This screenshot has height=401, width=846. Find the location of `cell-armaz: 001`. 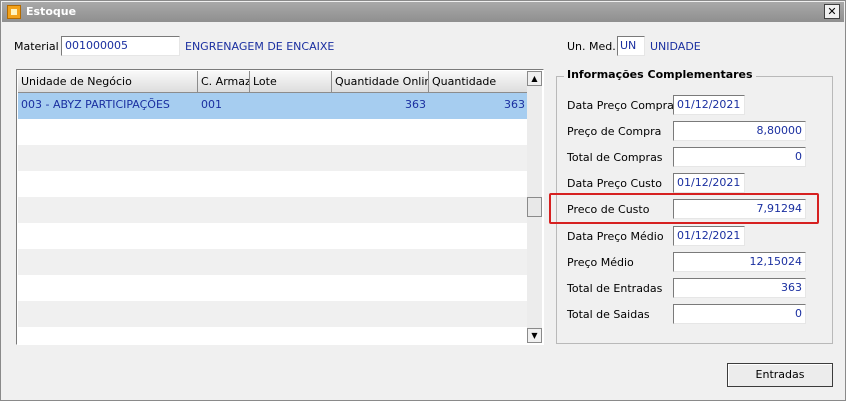

cell-armaz: 001 is located at coordinates (211, 104).